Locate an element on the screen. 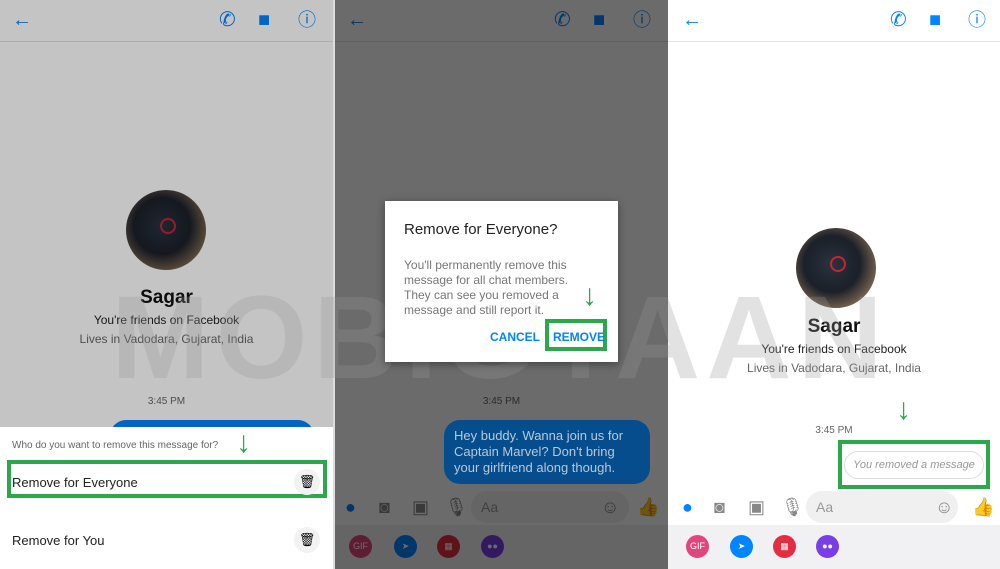  like-icon: 👍 is located at coordinates (983, 507).